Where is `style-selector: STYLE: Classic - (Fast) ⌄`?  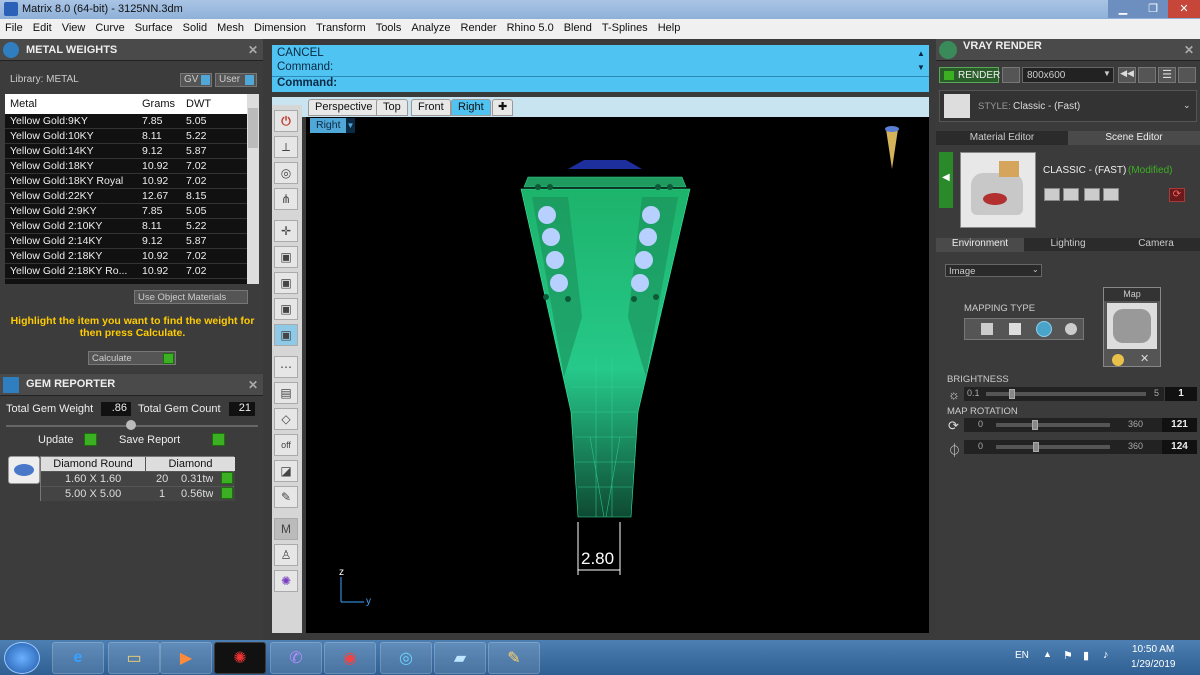 style-selector: STYLE: Classic - (Fast) ⌄ is located at coordinates (1068, 106).